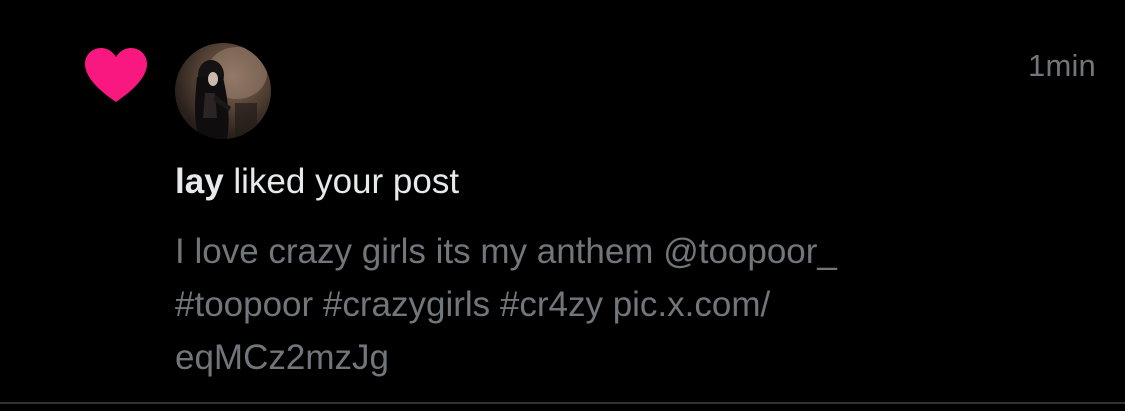 This screenshot has width=1125, height=411. Describe the element at coordinates (341, 181) in the screenshot. I see `action-text: liked your post` at that location.